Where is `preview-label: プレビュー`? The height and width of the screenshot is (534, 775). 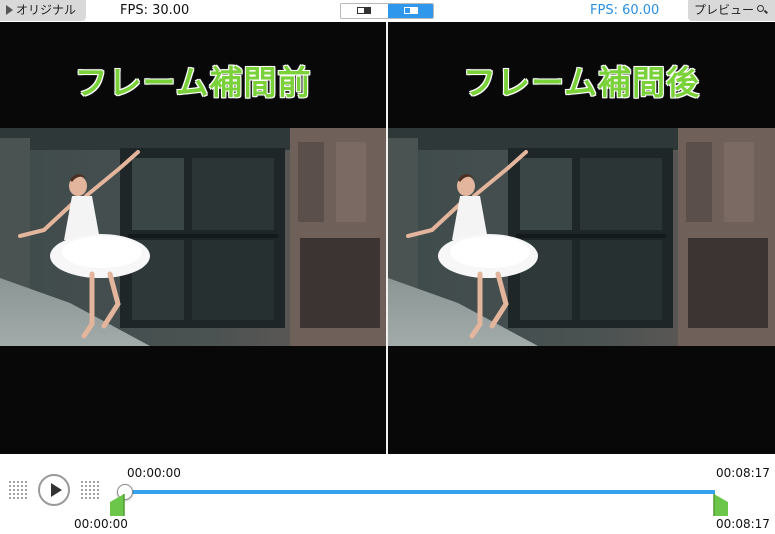
preview-label: プレビュー is located at coordinates (724, 10).